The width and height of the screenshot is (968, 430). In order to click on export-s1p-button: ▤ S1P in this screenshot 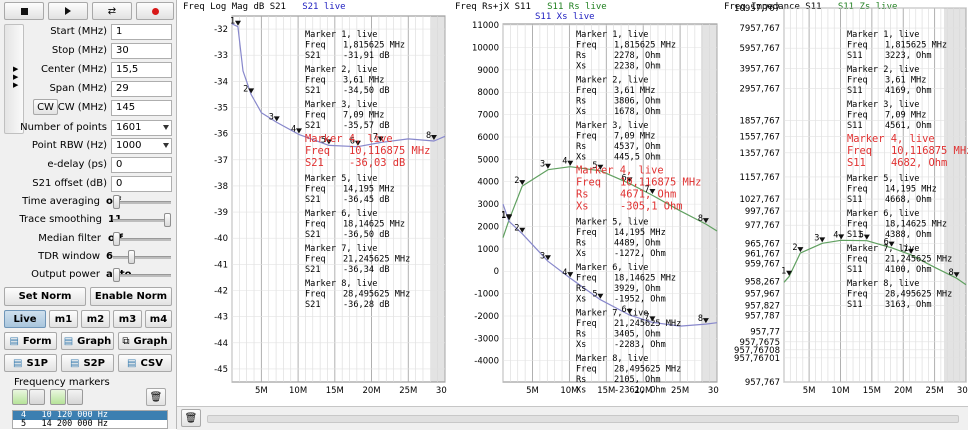, I will do `click(30, 363)`.